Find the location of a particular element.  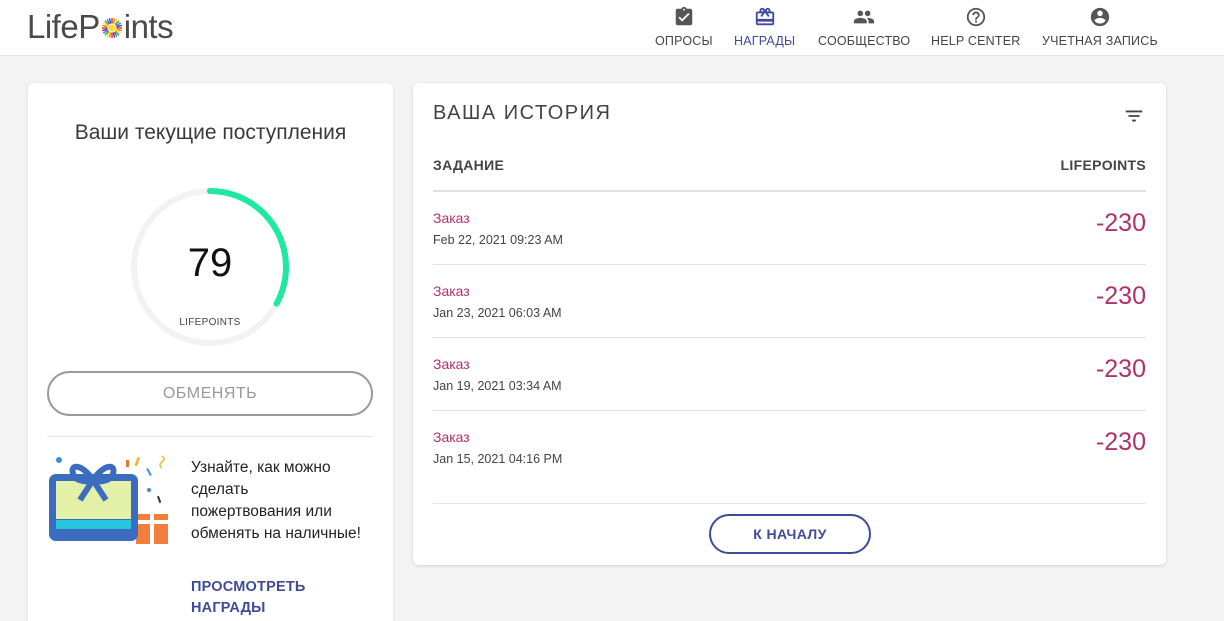

view-rewards-link: ПРОСМОТРЕТЬ НАГРАДЫ is located at coordinates (276, 598).